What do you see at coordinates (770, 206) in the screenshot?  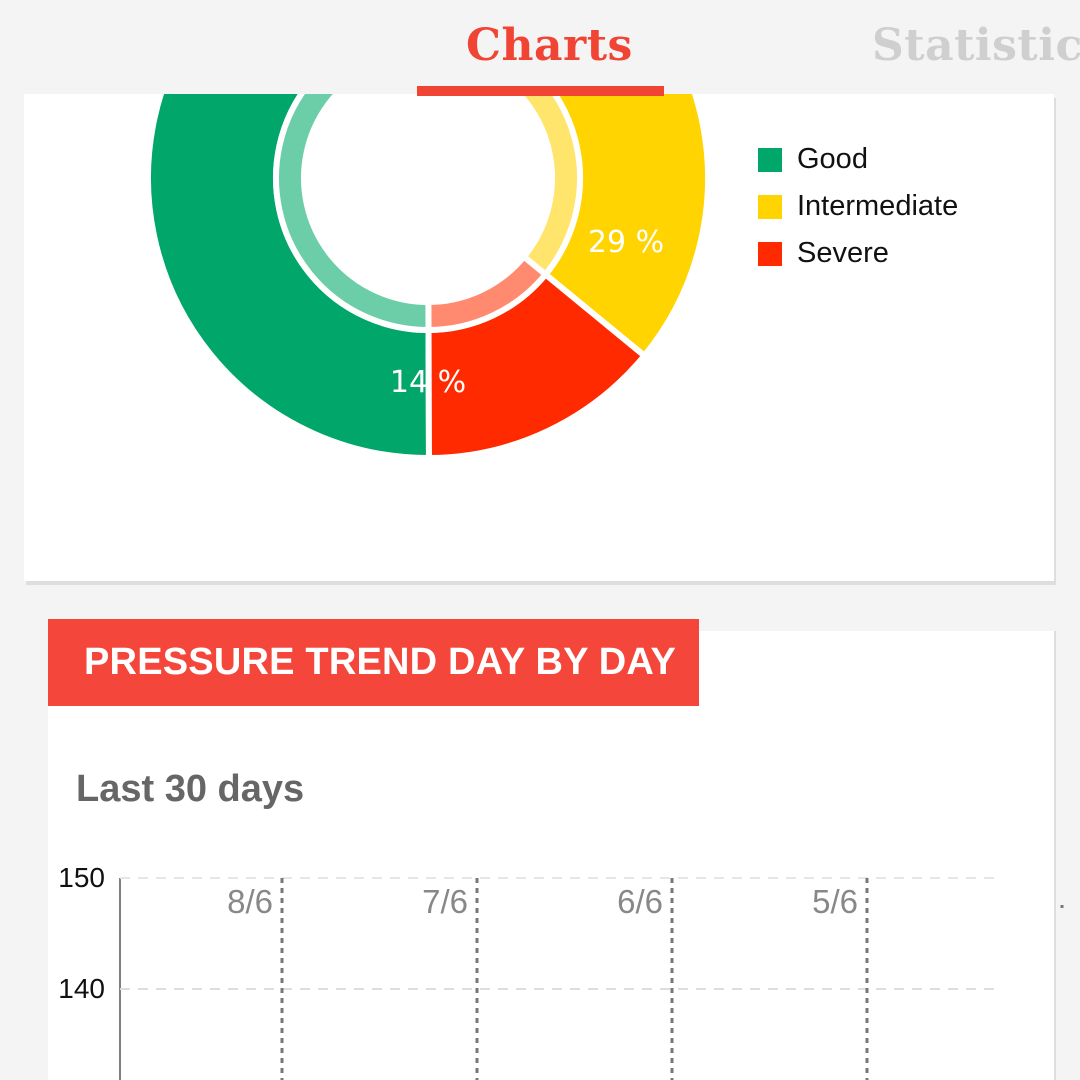 I see `legend-swatch-intermediate` at bounding box center [770, 206].